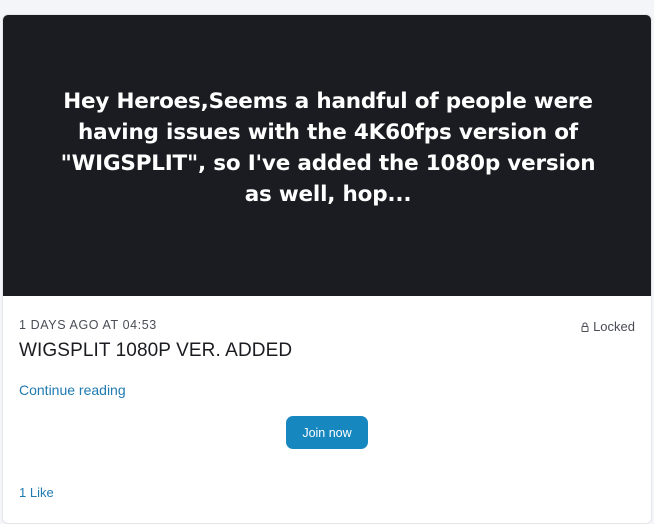 The width and height of the screenshot is (654, 524). What do you see at coordinates (155, 351) in the screenshot?
I see `post-title: WIGSPLIT 1080P VER. ADDED` at bounding box center [155, 351].